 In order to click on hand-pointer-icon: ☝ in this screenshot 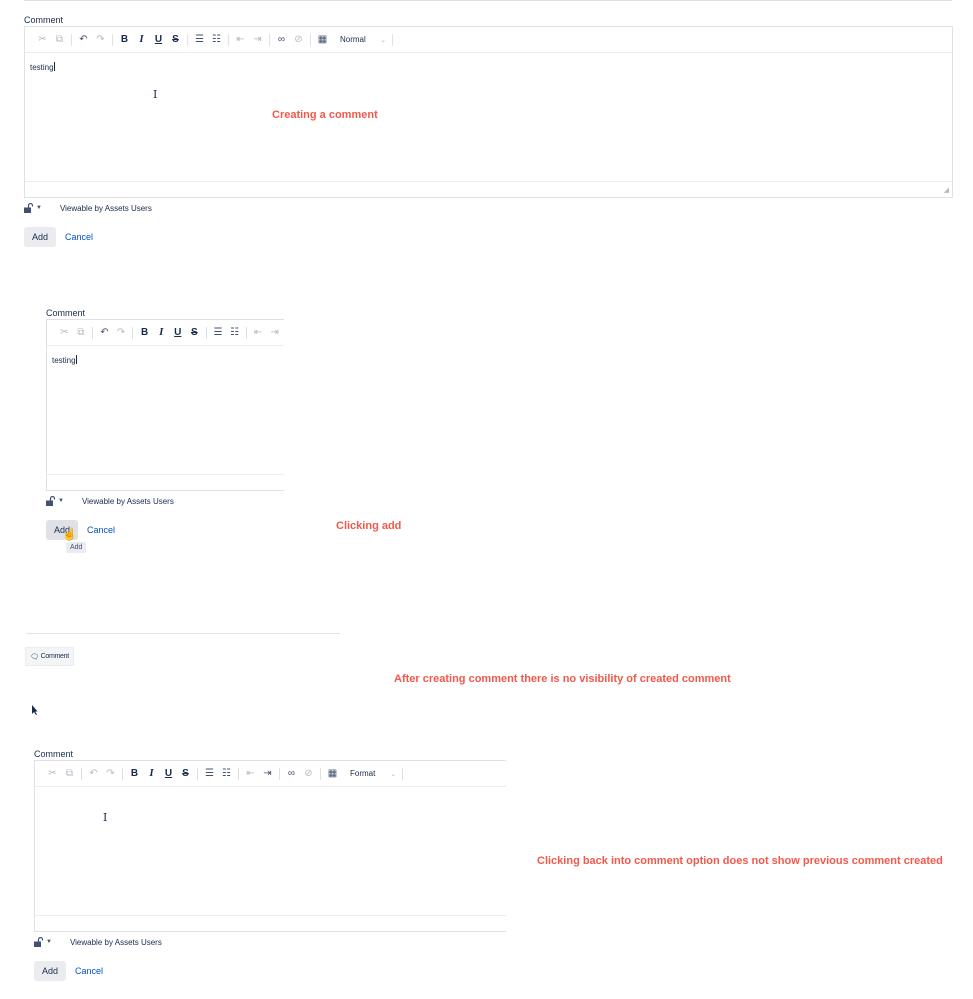, I will do `click(69, 534)`.